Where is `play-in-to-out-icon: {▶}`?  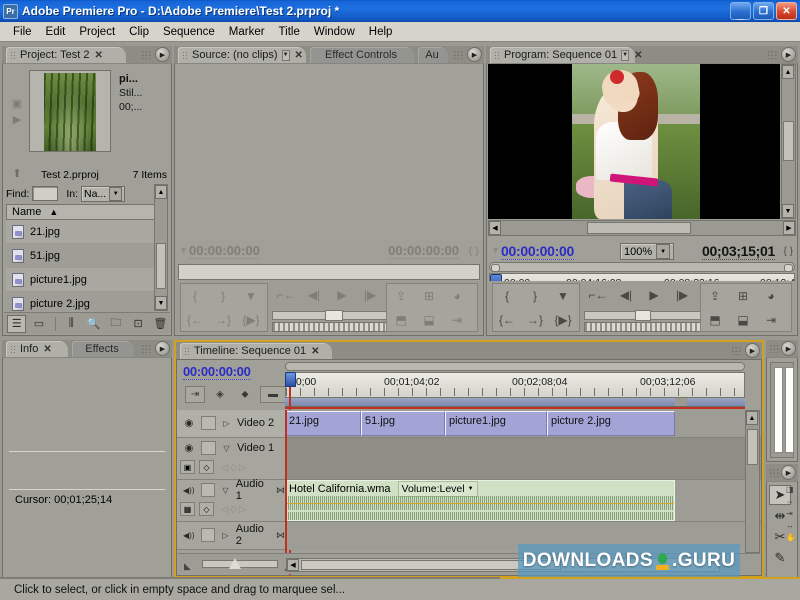
play-in-to-out-icon: {▶} is located at coordinates (251, 320).